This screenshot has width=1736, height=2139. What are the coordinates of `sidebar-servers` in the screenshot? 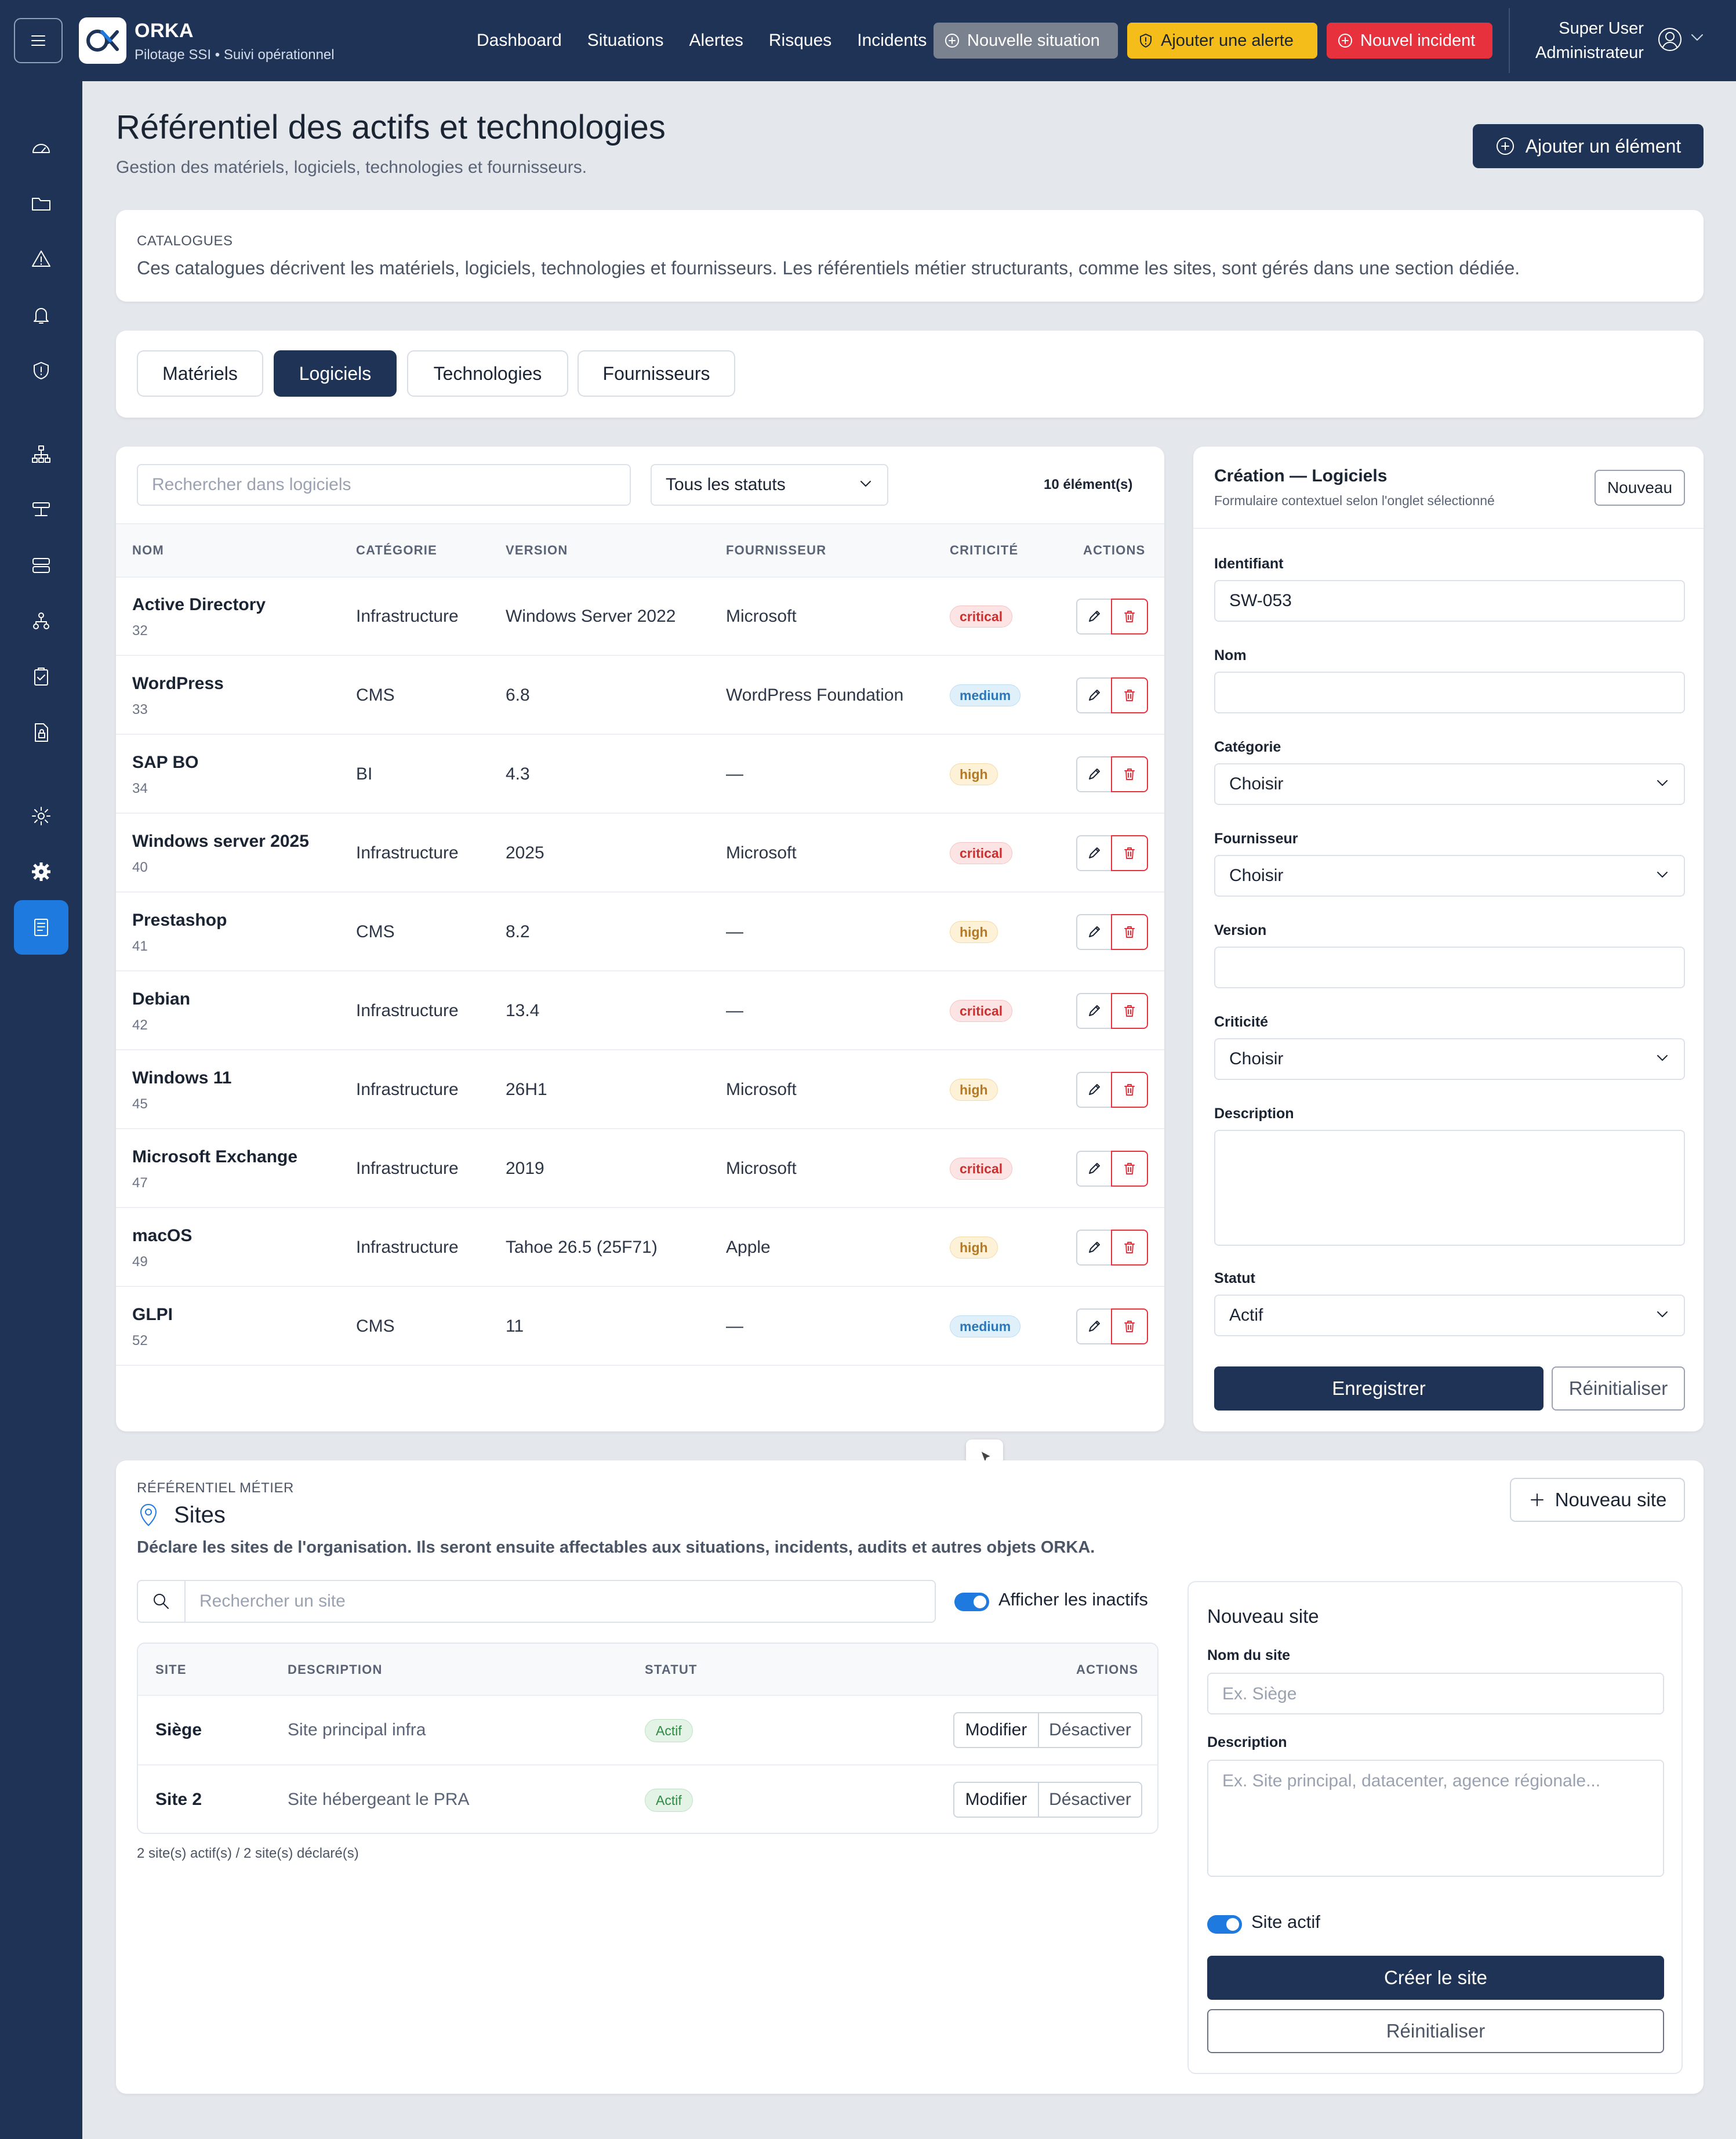 It's located at (41, 565).